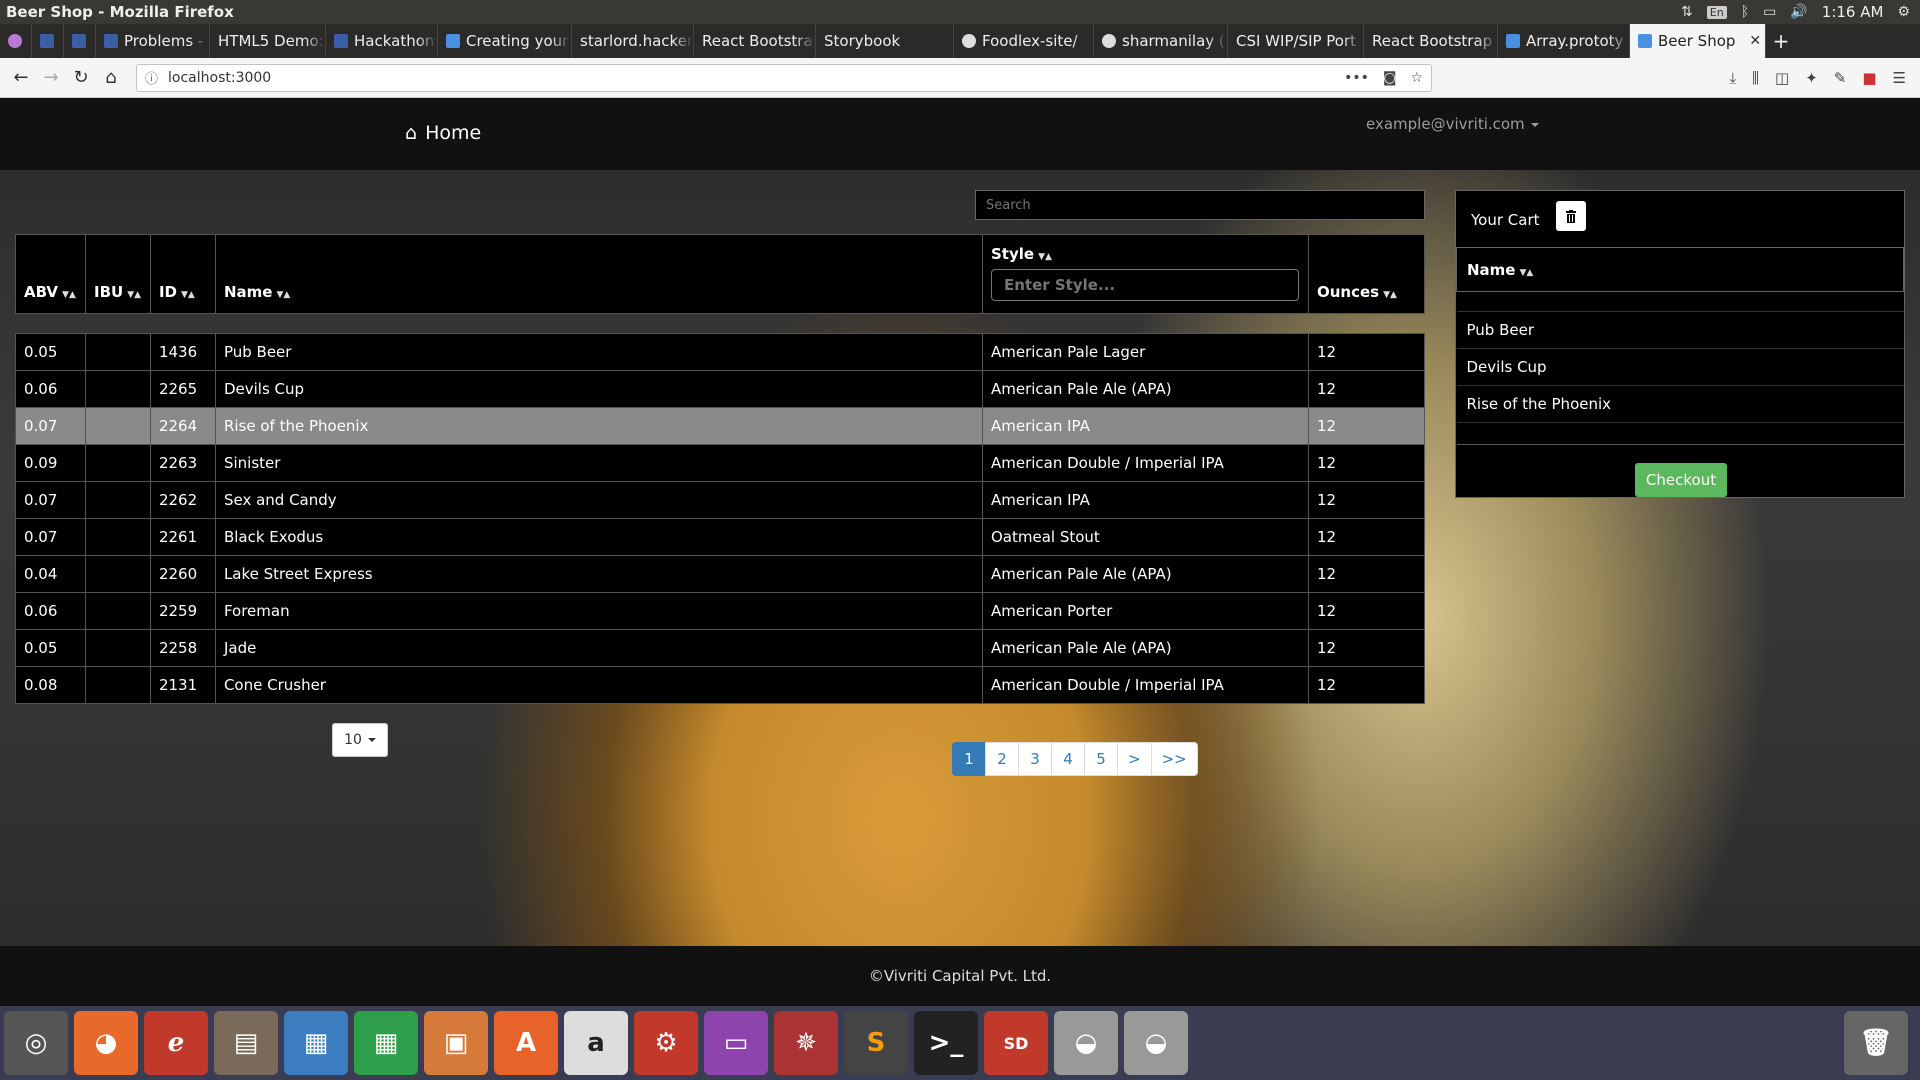 This screenshot has width=1920, height=1080. I want to click on system-settings-icon: ⚙, so click(666, 1043).